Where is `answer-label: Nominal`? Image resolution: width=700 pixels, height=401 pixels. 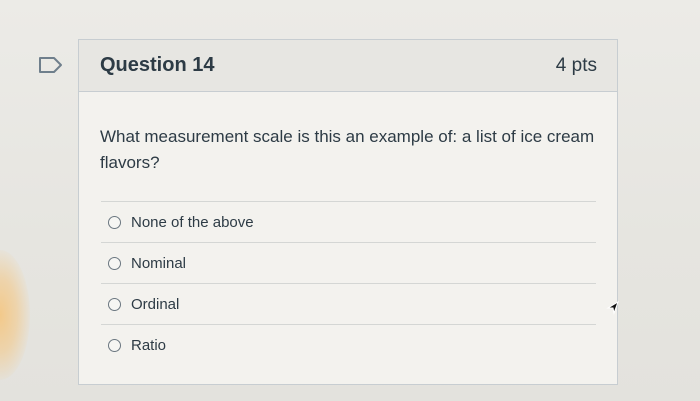 answer-label: Nominal is located at coordinates (158, 263).